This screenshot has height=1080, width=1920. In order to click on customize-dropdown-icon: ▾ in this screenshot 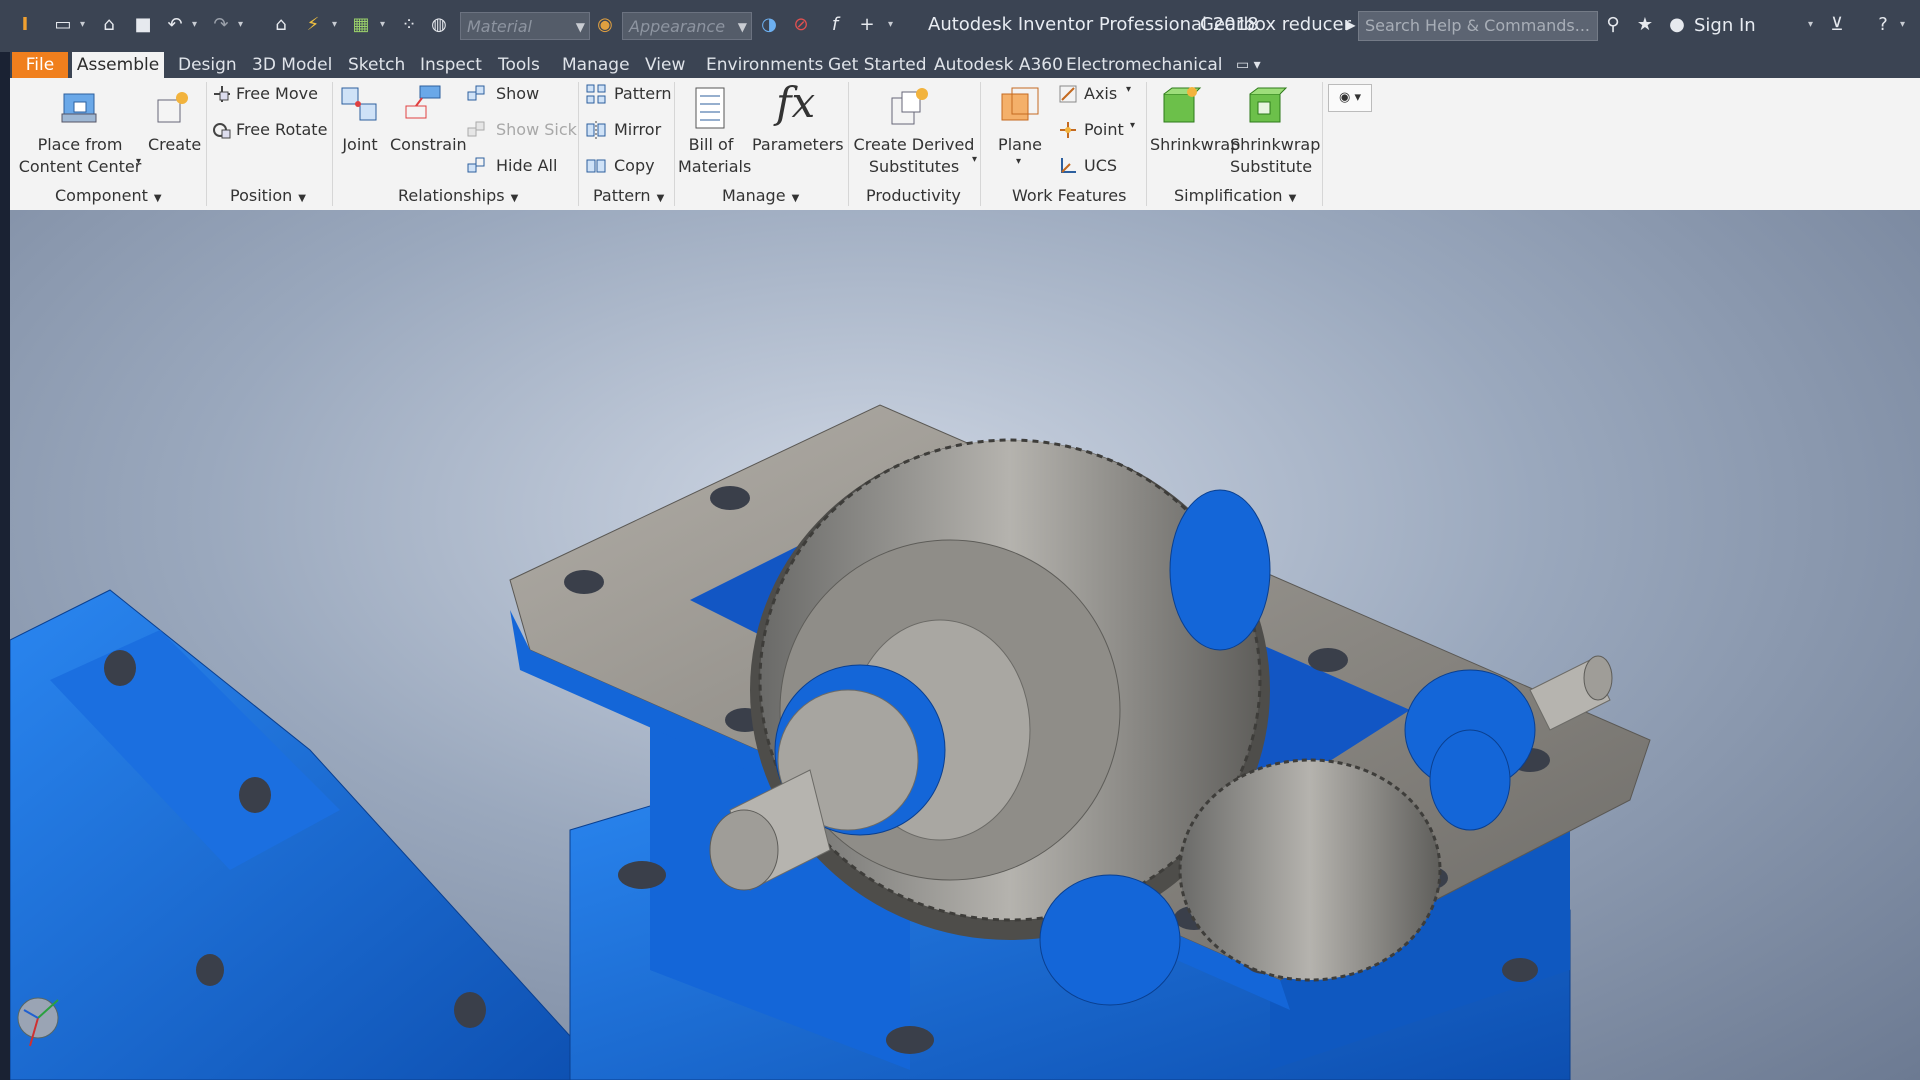, I will do `click(893, 25)`.